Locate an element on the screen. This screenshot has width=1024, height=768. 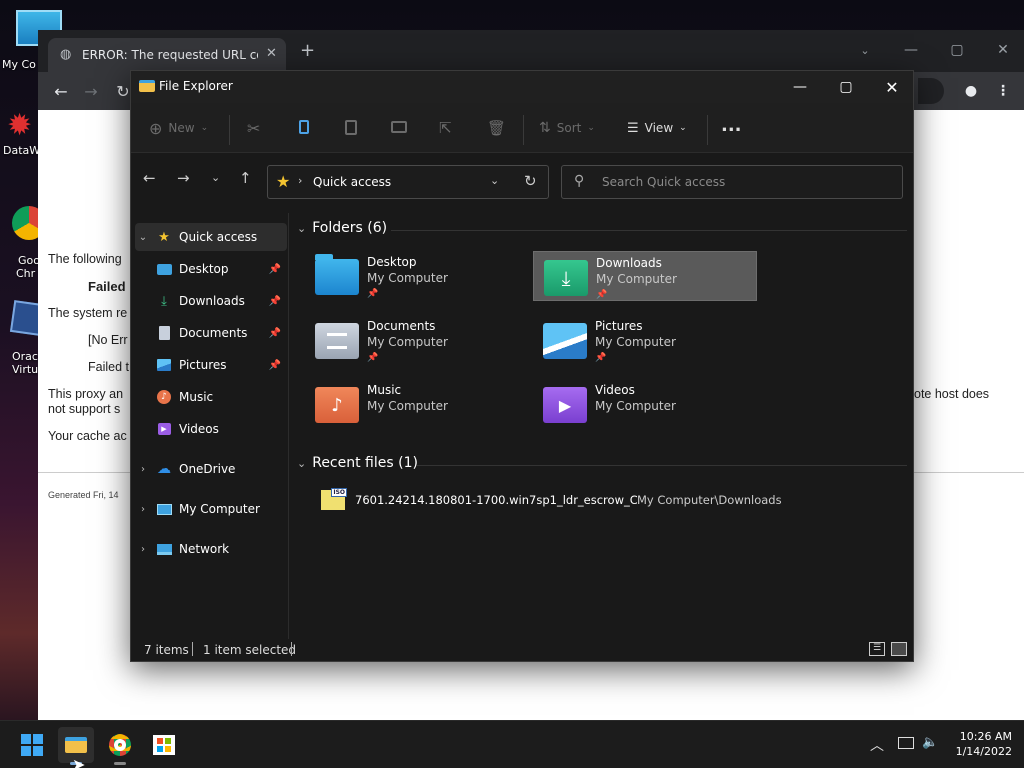
videos-folder-icon: ▶ is located at coordinates (565, 405).